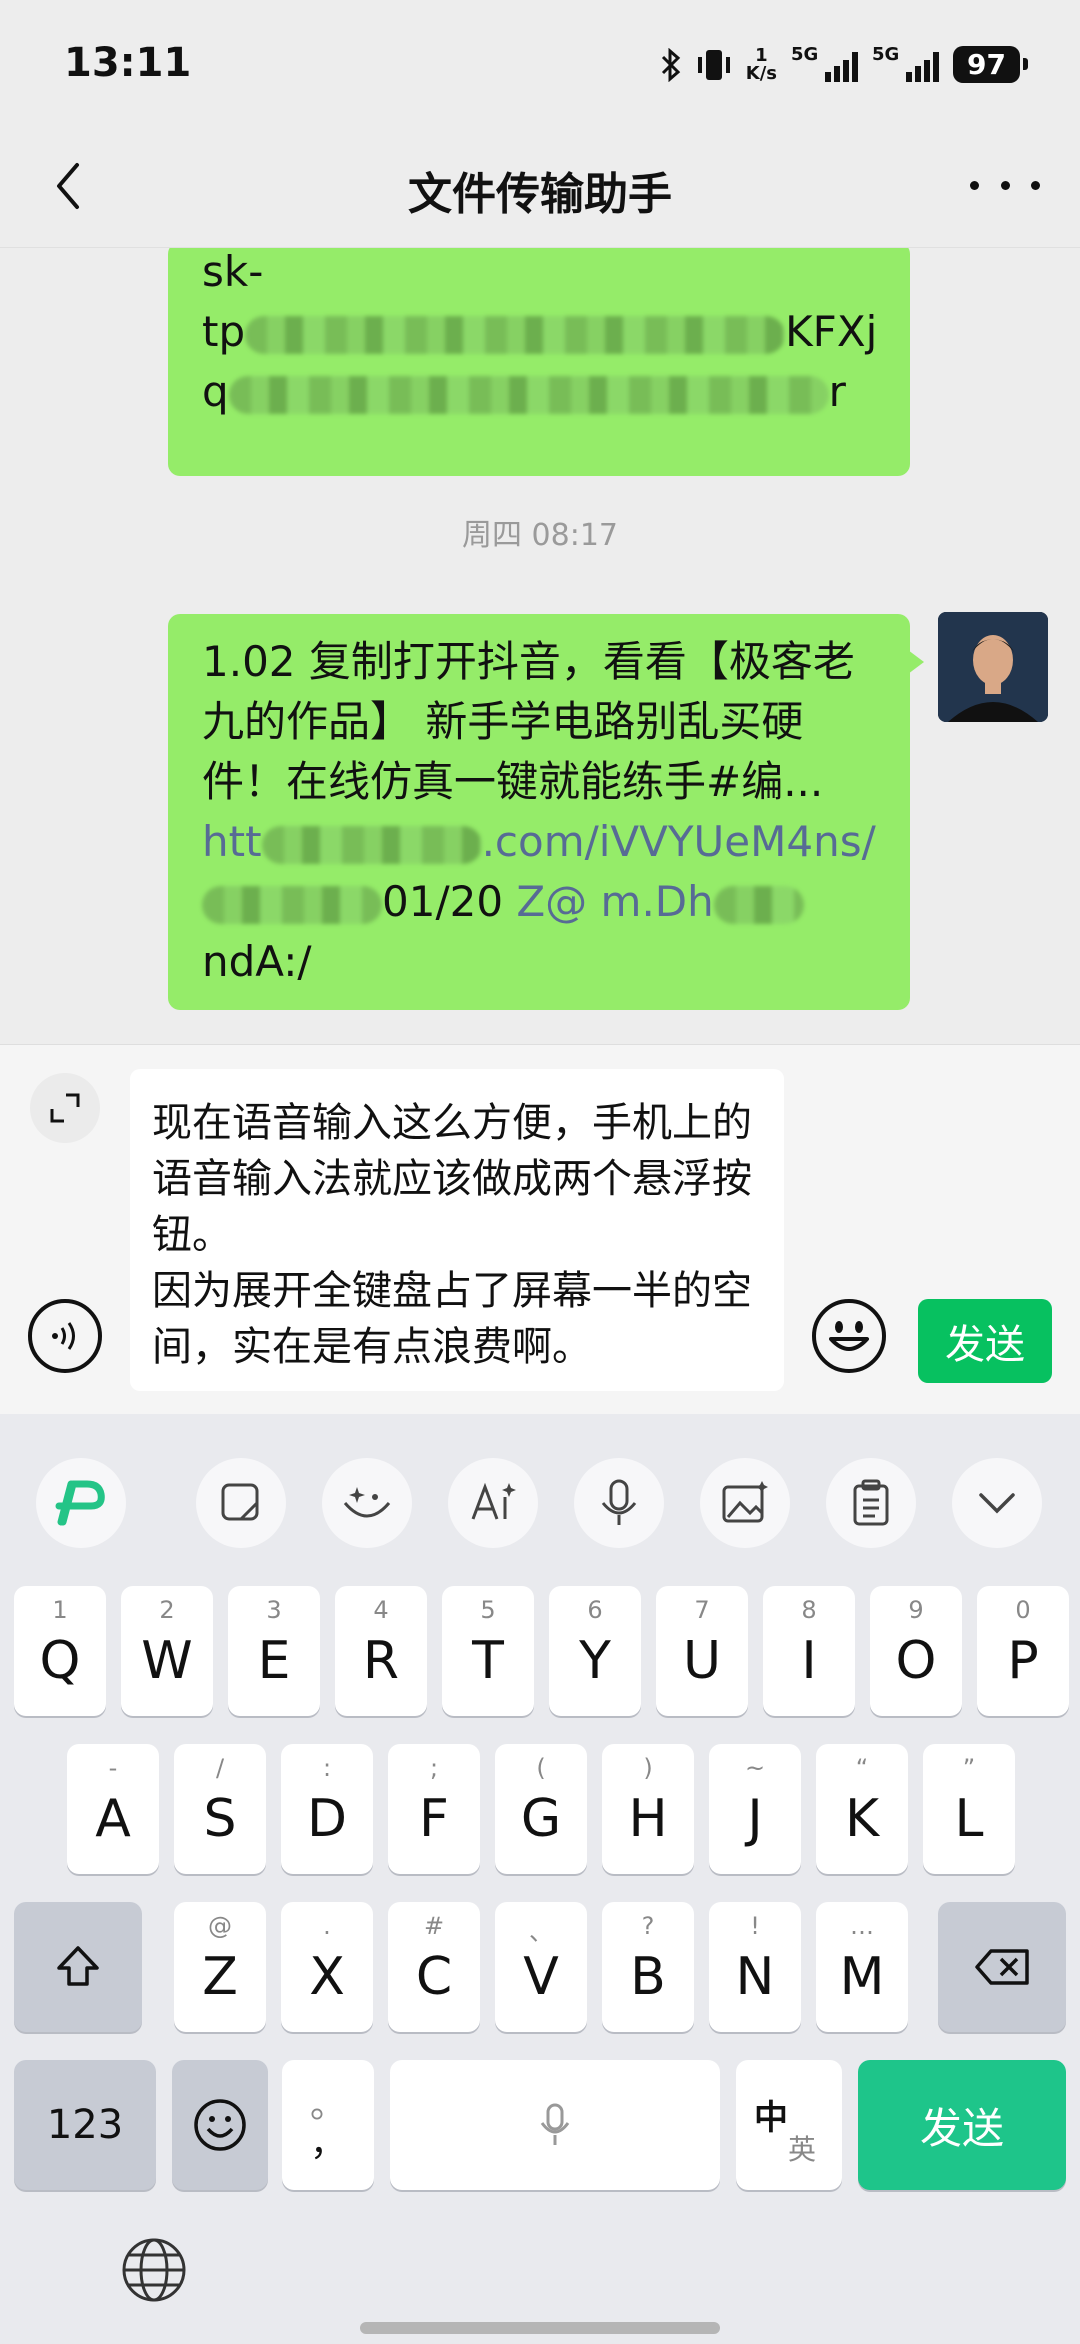 The image size is (1080, 2344). I want to click on expand-input-button, so click(65, 1108).